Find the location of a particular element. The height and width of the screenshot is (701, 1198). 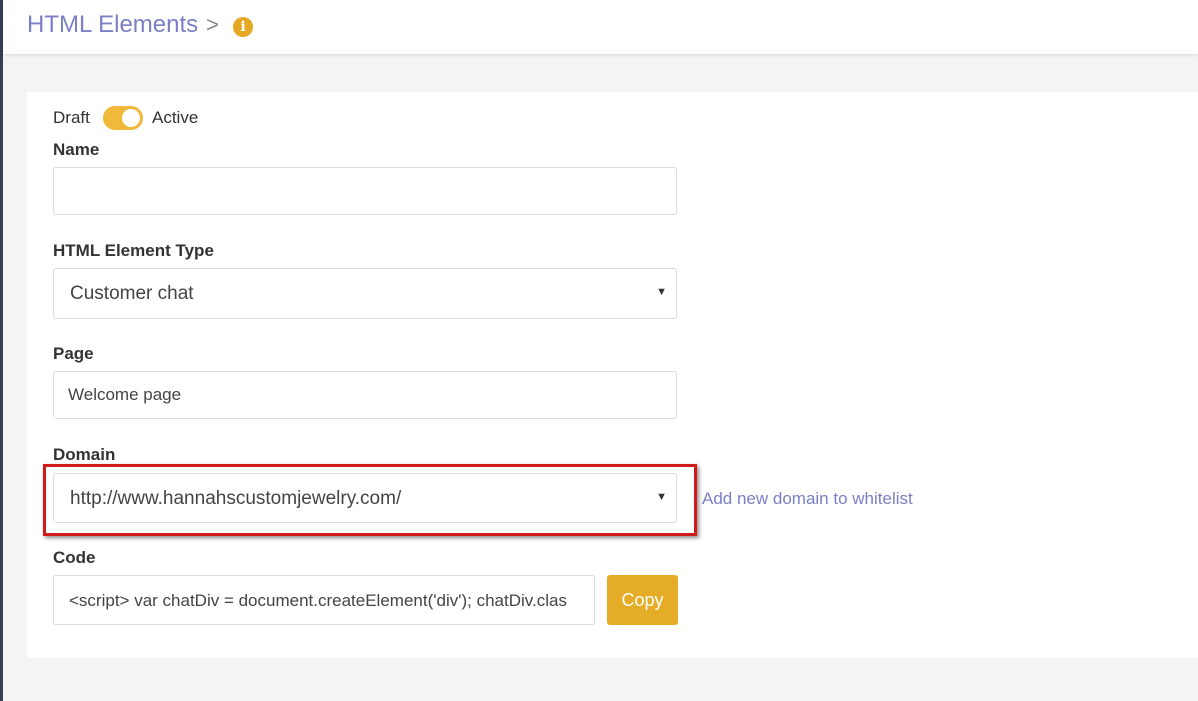

element-type-label: HTML Element Type is located at coordinates (133, 250).